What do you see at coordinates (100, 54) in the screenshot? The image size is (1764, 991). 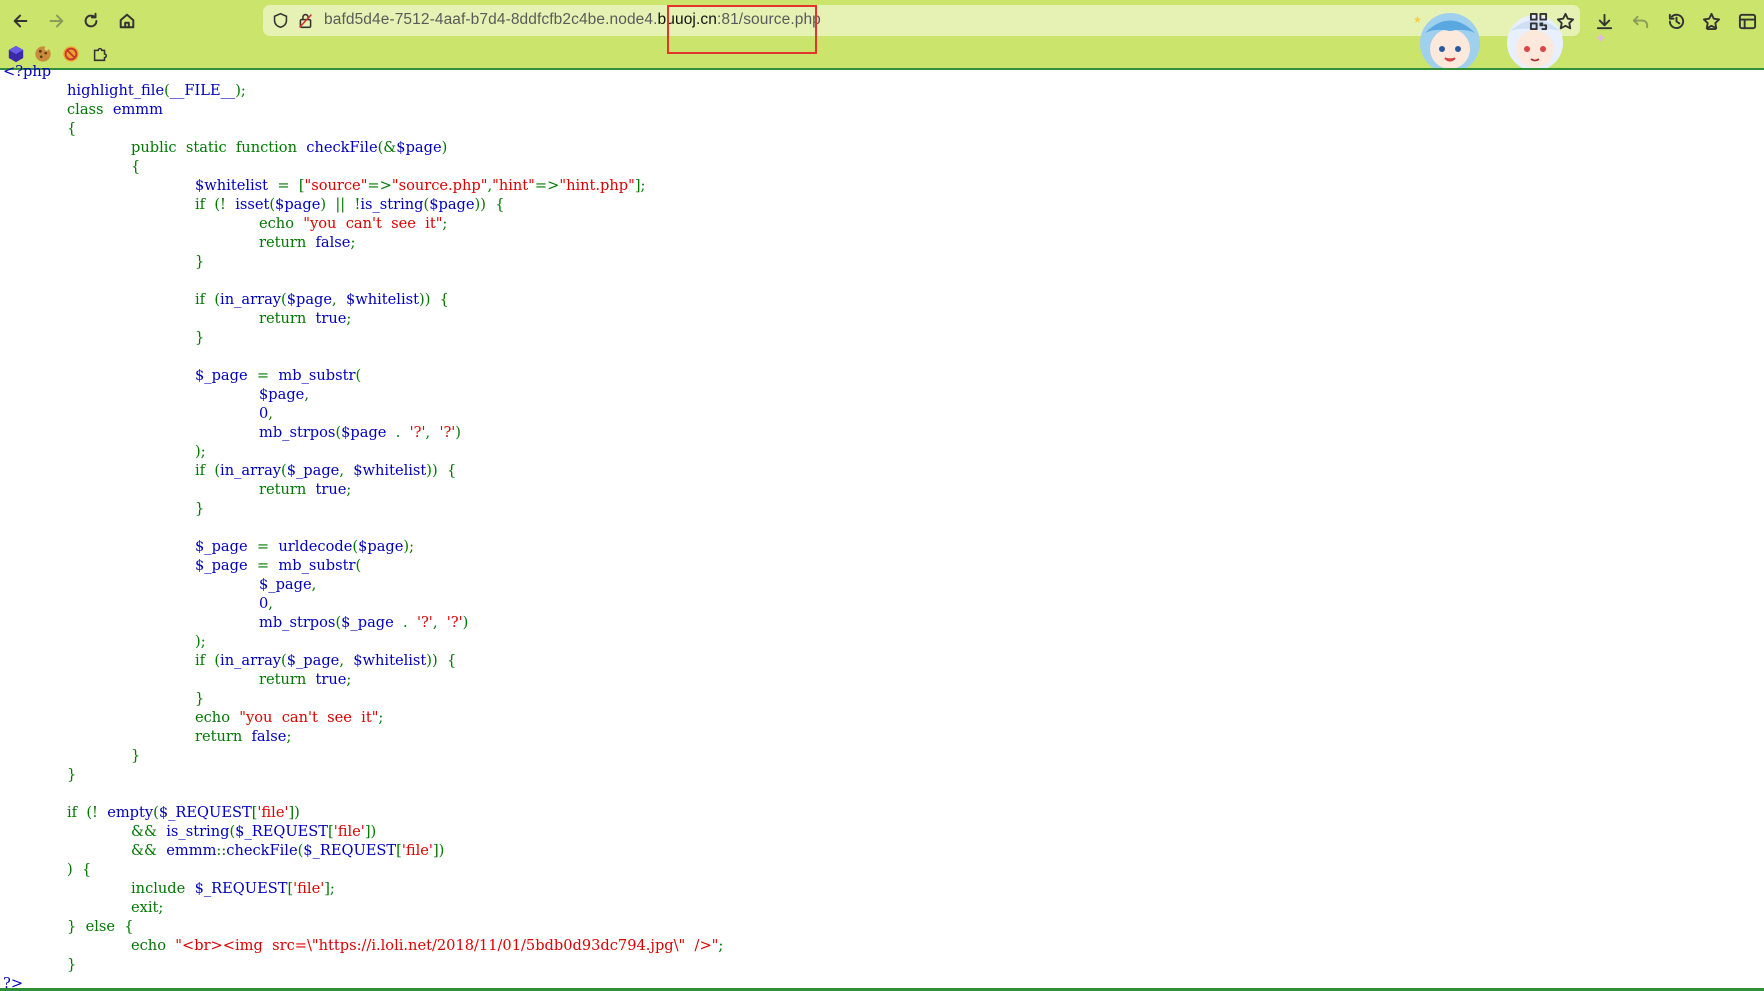 I see `puzzle-extension-icon` at bounding box center [100, 54].